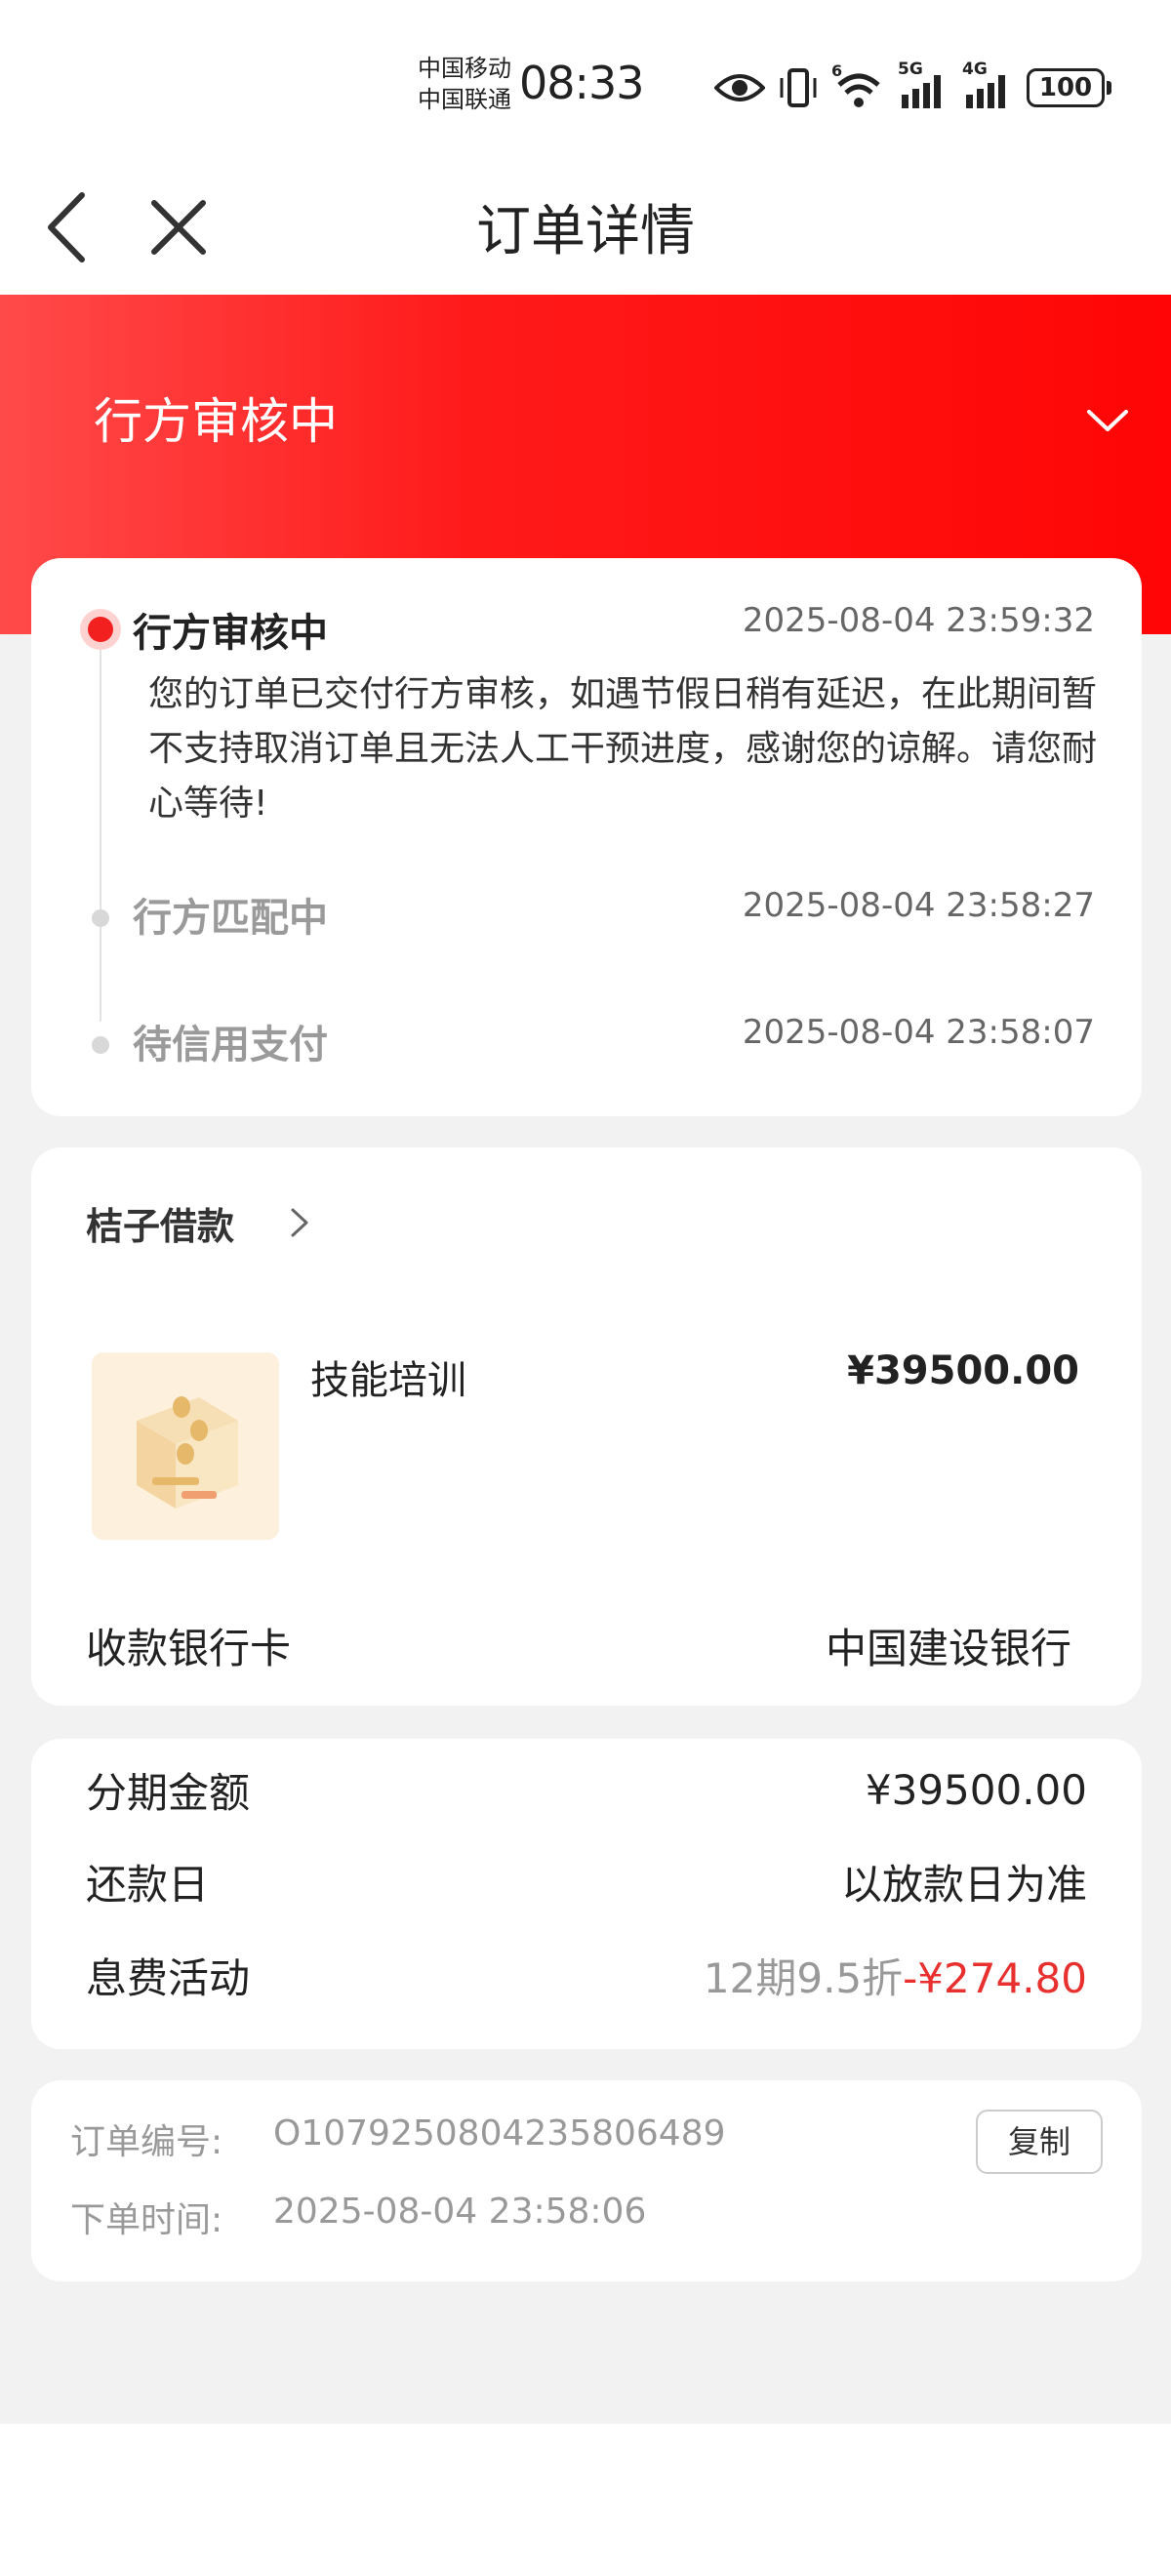 Image resolution: width=1171 pixels, height=2576 pixels. Describe the element at coordinates (918, 620) in the screenshot. I see `timeline-step-time: 2025-08-04 23:59:32` at that location.